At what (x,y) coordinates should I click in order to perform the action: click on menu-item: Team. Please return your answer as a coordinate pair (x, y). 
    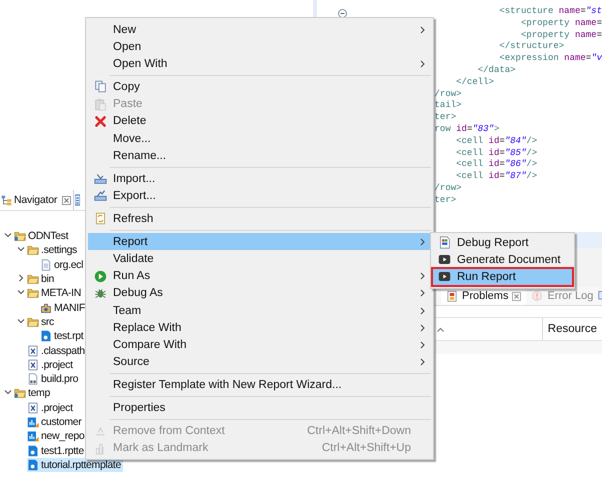
    Looking at the image, I should click on (259, 311).